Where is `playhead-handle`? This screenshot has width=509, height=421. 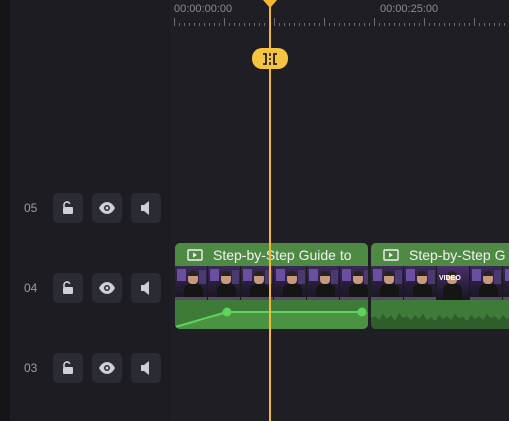
playhead-handle is located at coordinates (270, 4).